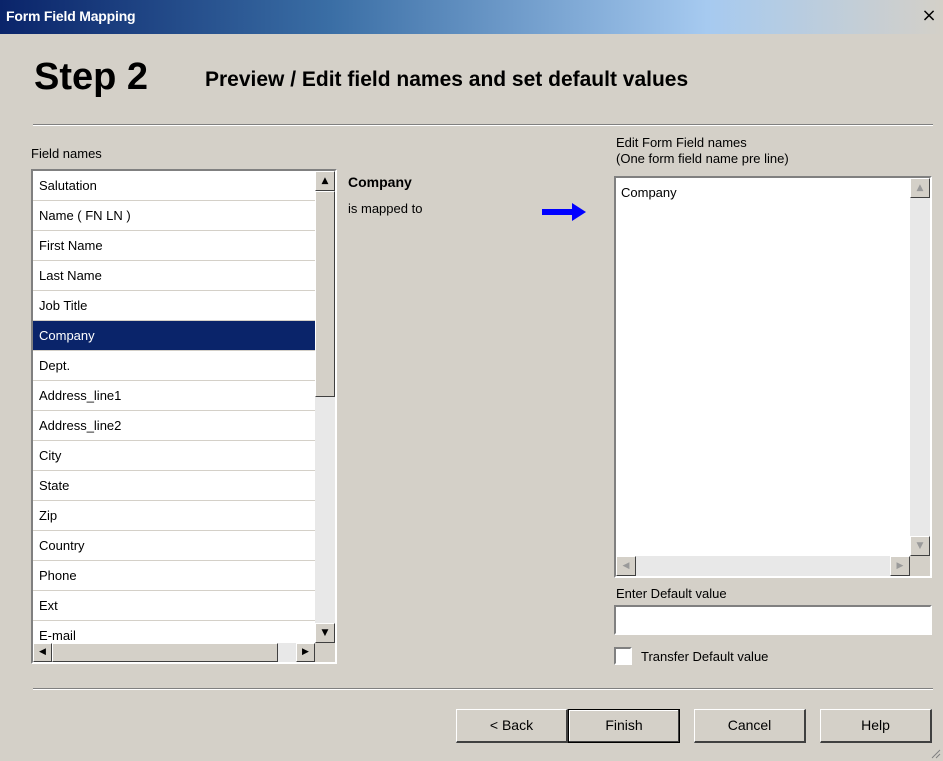 This screenshot has width=943, height=761. I want to click on textarea-horizontal-scrollbar: ◀ ▶, so click(763, 566).